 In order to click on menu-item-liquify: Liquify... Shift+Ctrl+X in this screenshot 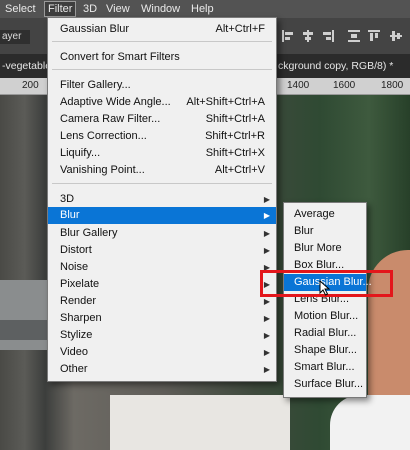, I will do `click(162, 153)`.